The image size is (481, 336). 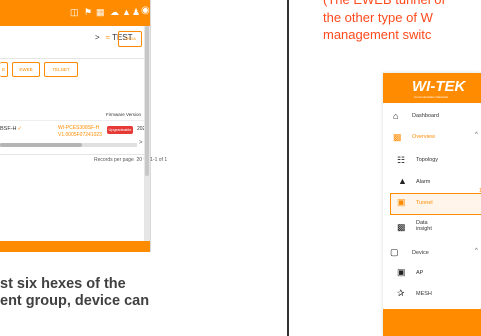 What do you see at coordinates (401, 227) in the screenshot?
I see `data-insight-icon: ▩` at bounding box center [401, 227].